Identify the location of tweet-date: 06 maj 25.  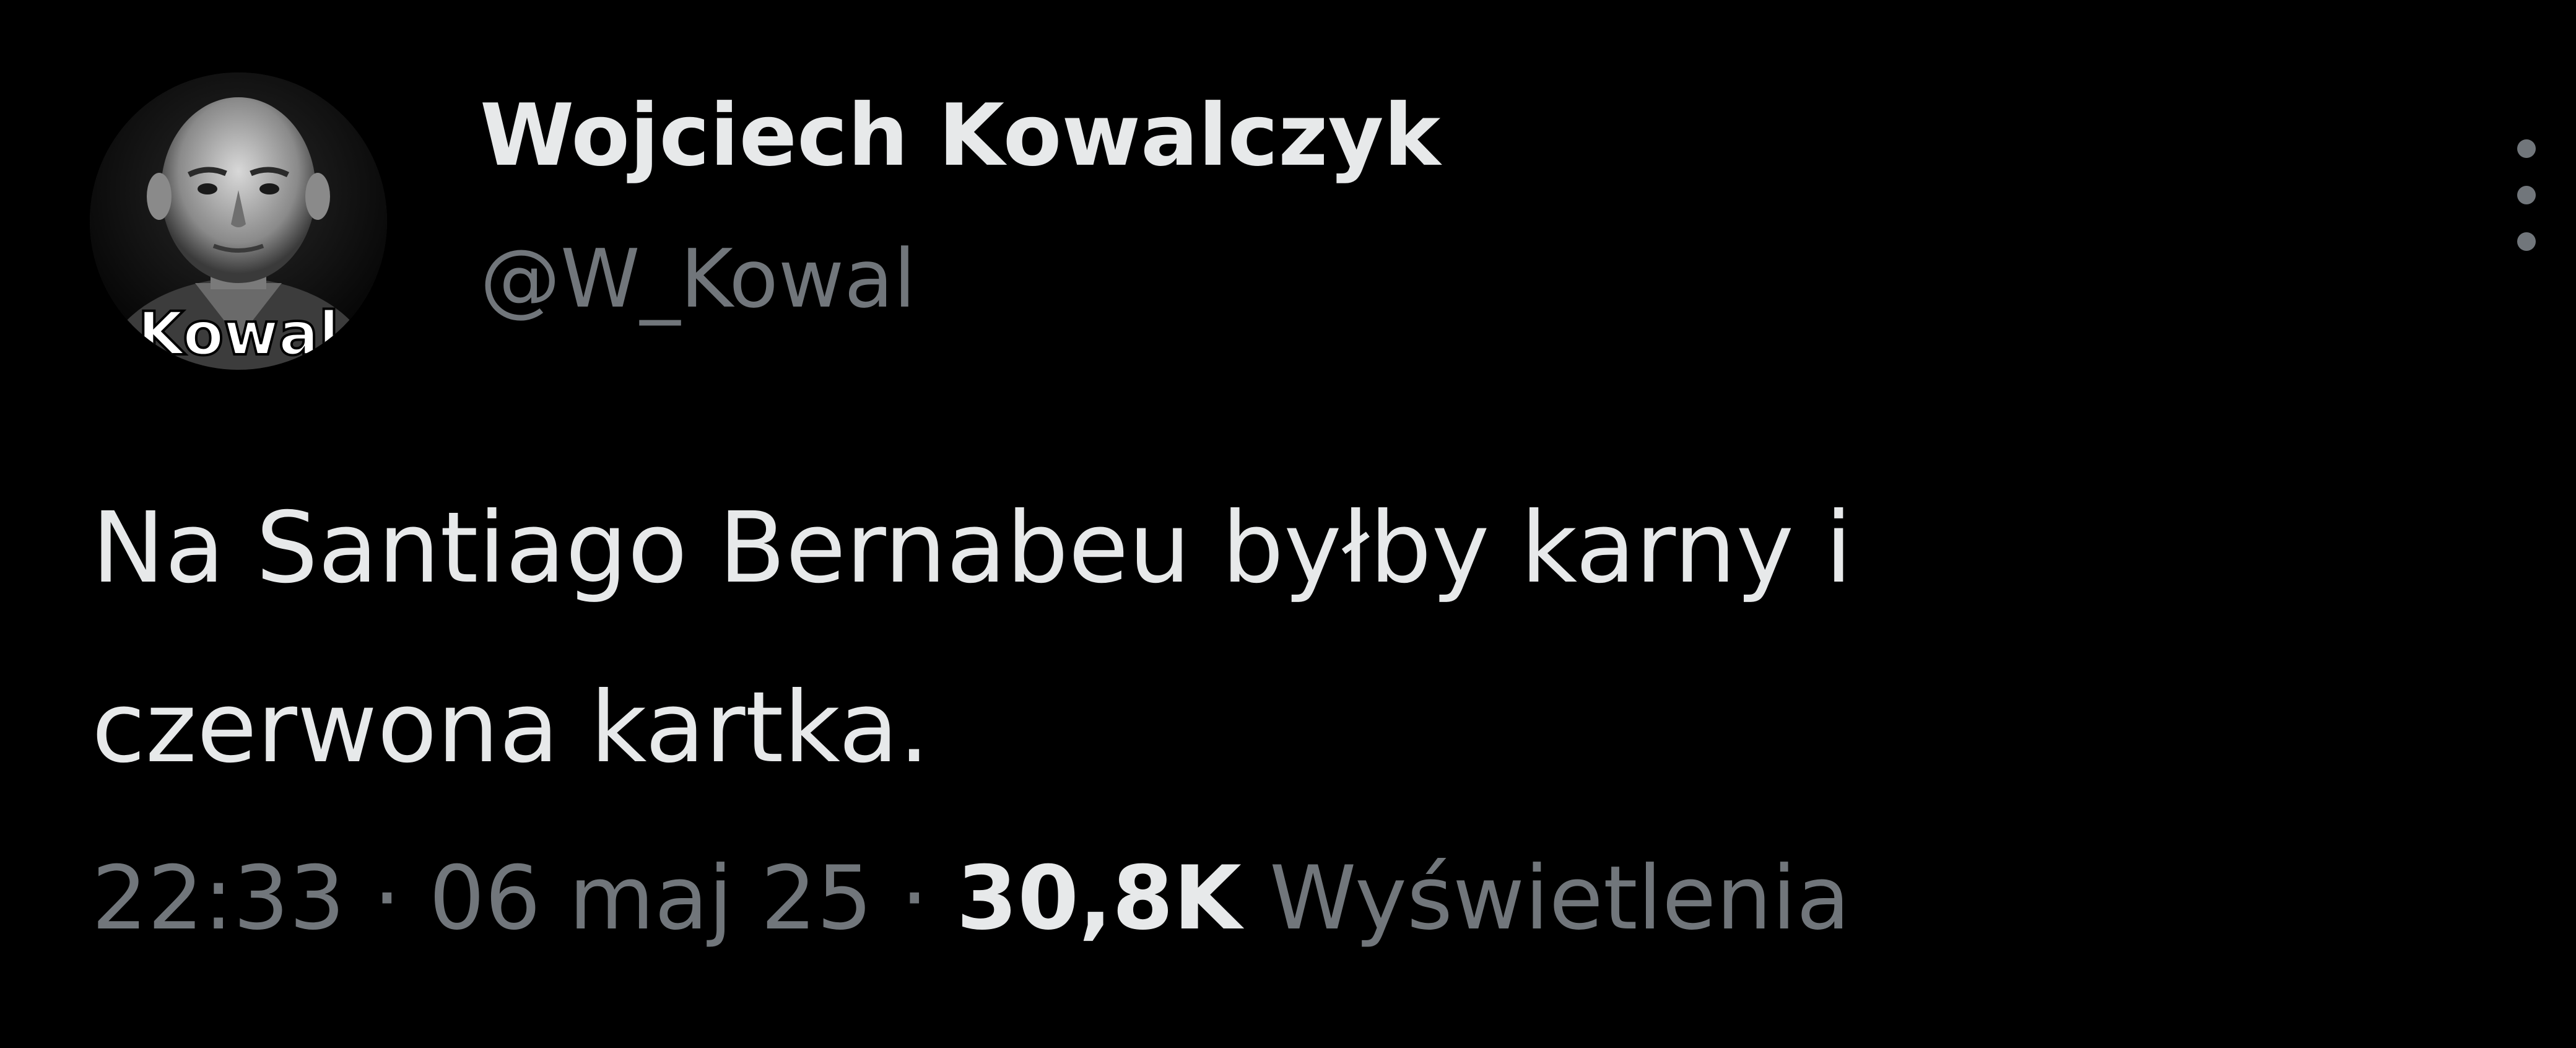
(650, 899).